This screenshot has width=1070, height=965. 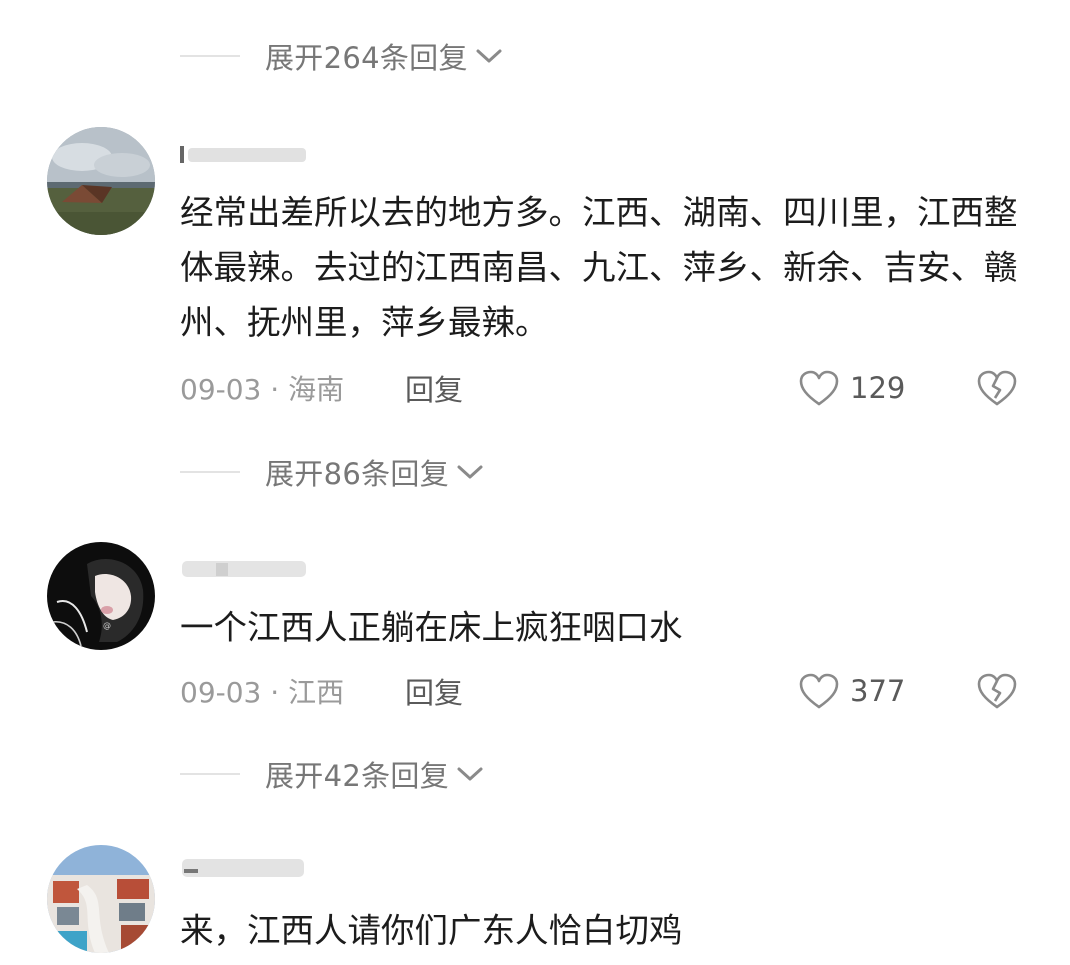 I want to click on expand-replies-button: 展开264条回复, so click(x=342, y=56).